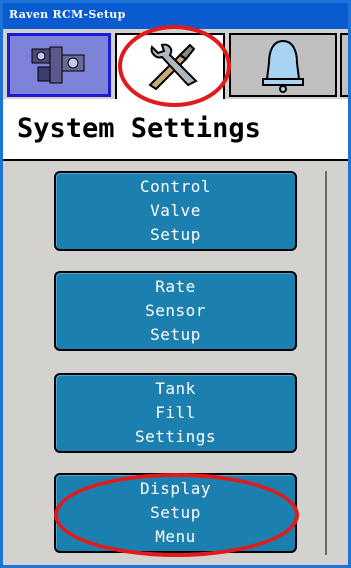 The width and height of the screenshot is (351, 568). I want to click on display-setup-menu-button: Display Setup Menu, so click(175, 513).